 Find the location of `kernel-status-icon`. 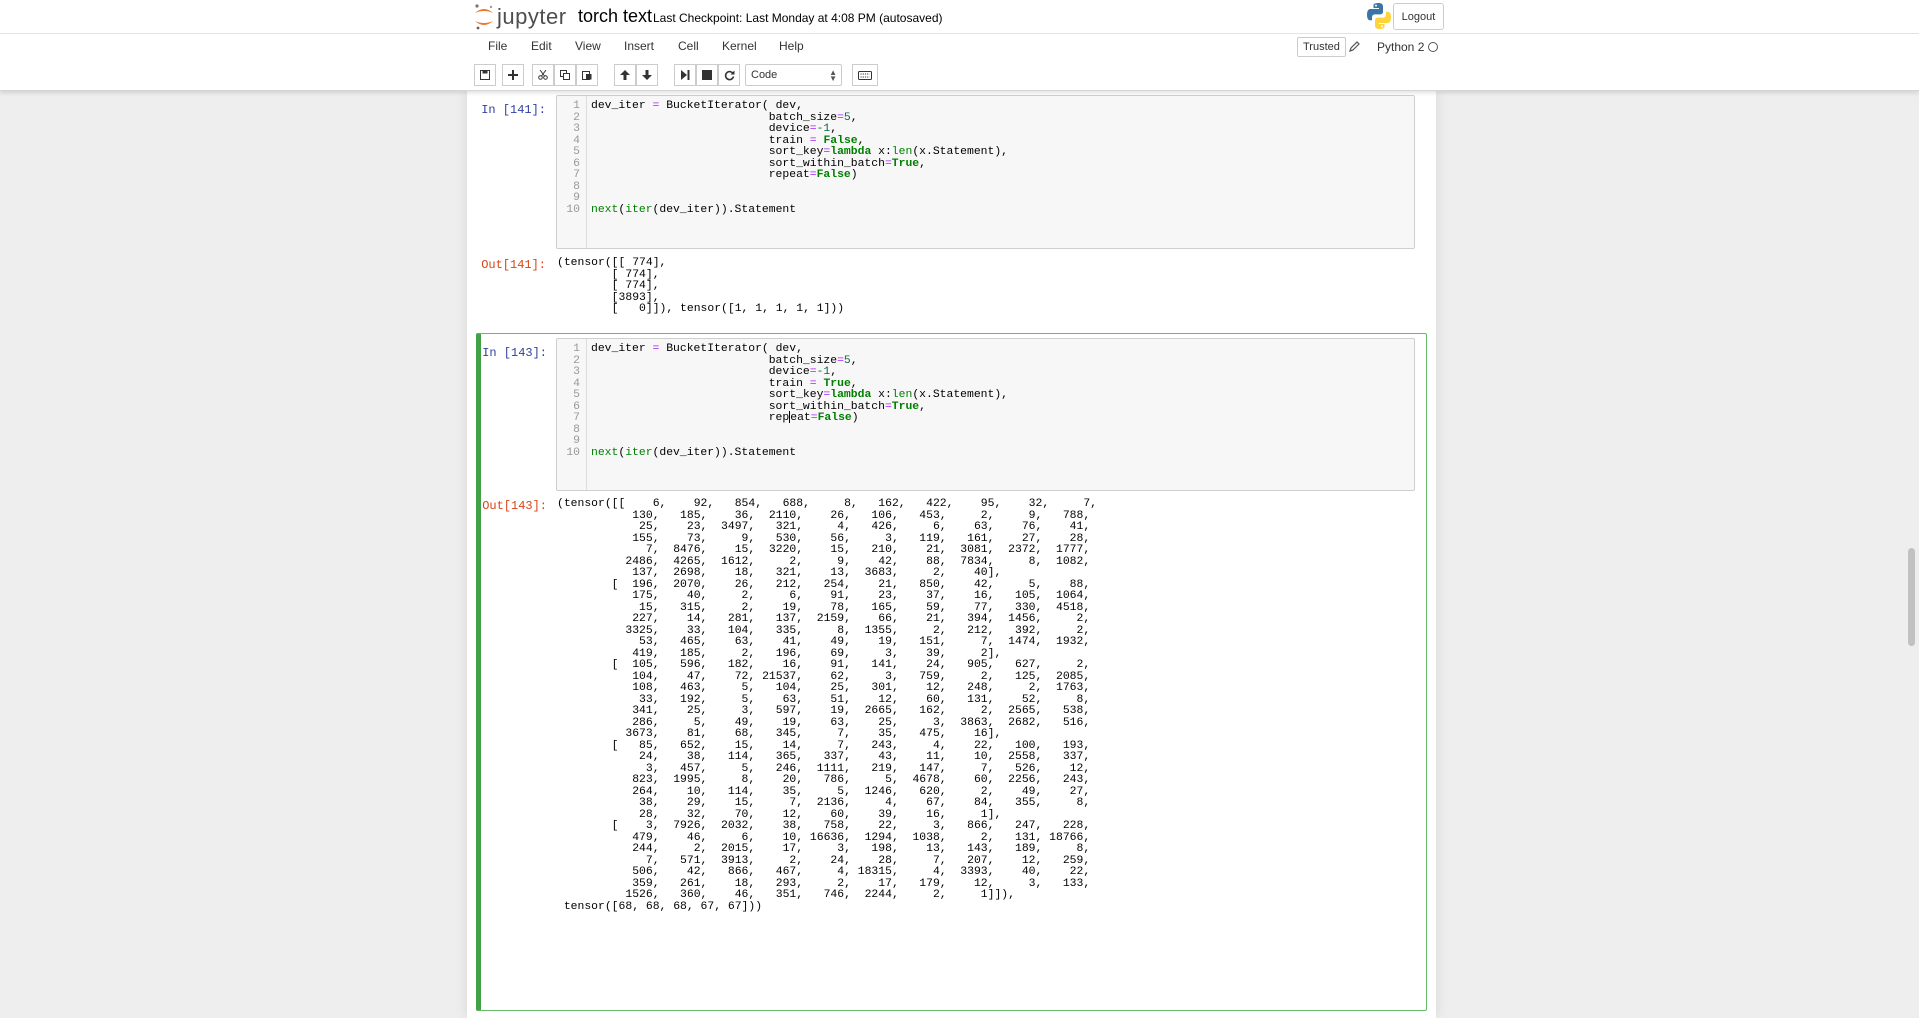

kernel-status-icon is located at coordinates (1433, 47).